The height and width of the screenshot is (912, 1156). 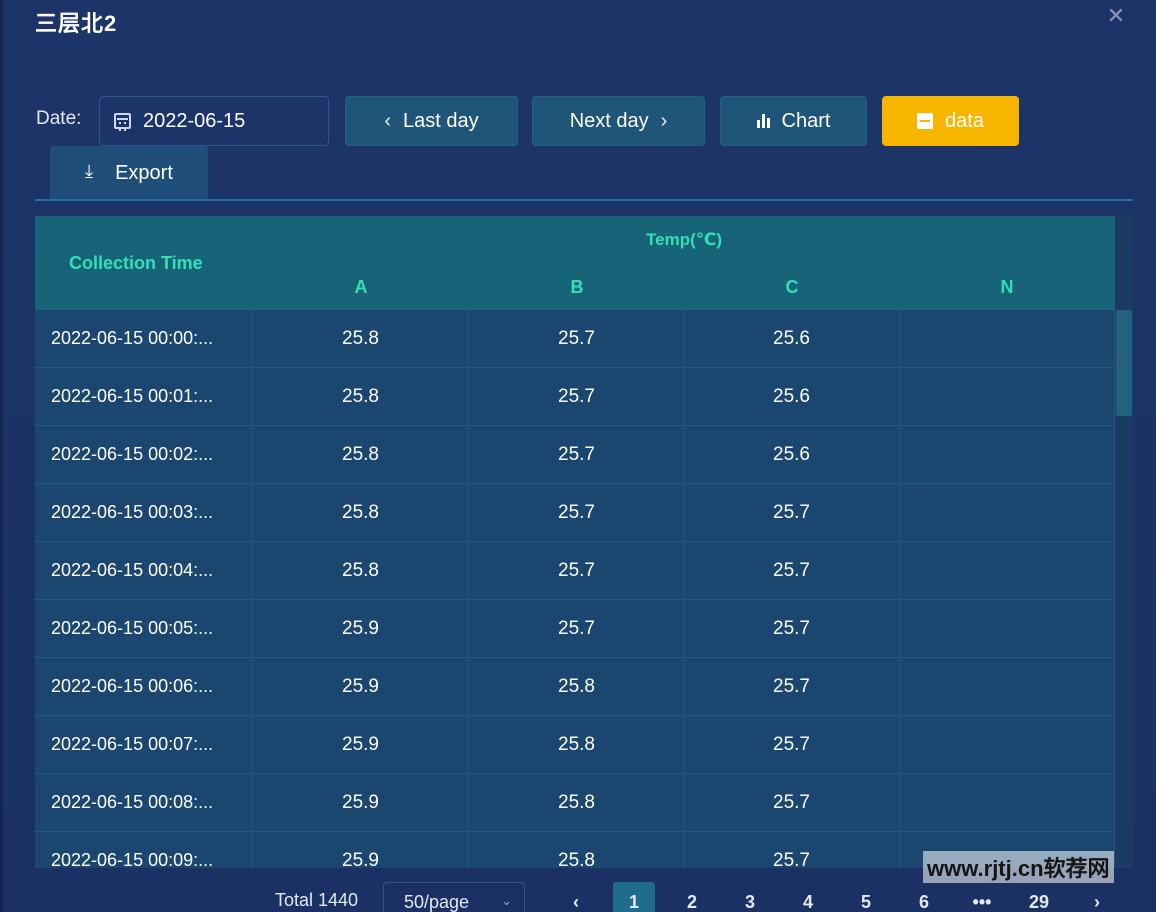 What do you see at coordinates (361, 286) in the screenshot?
I see `header-col-a: A` at bounding box center [361, 286].